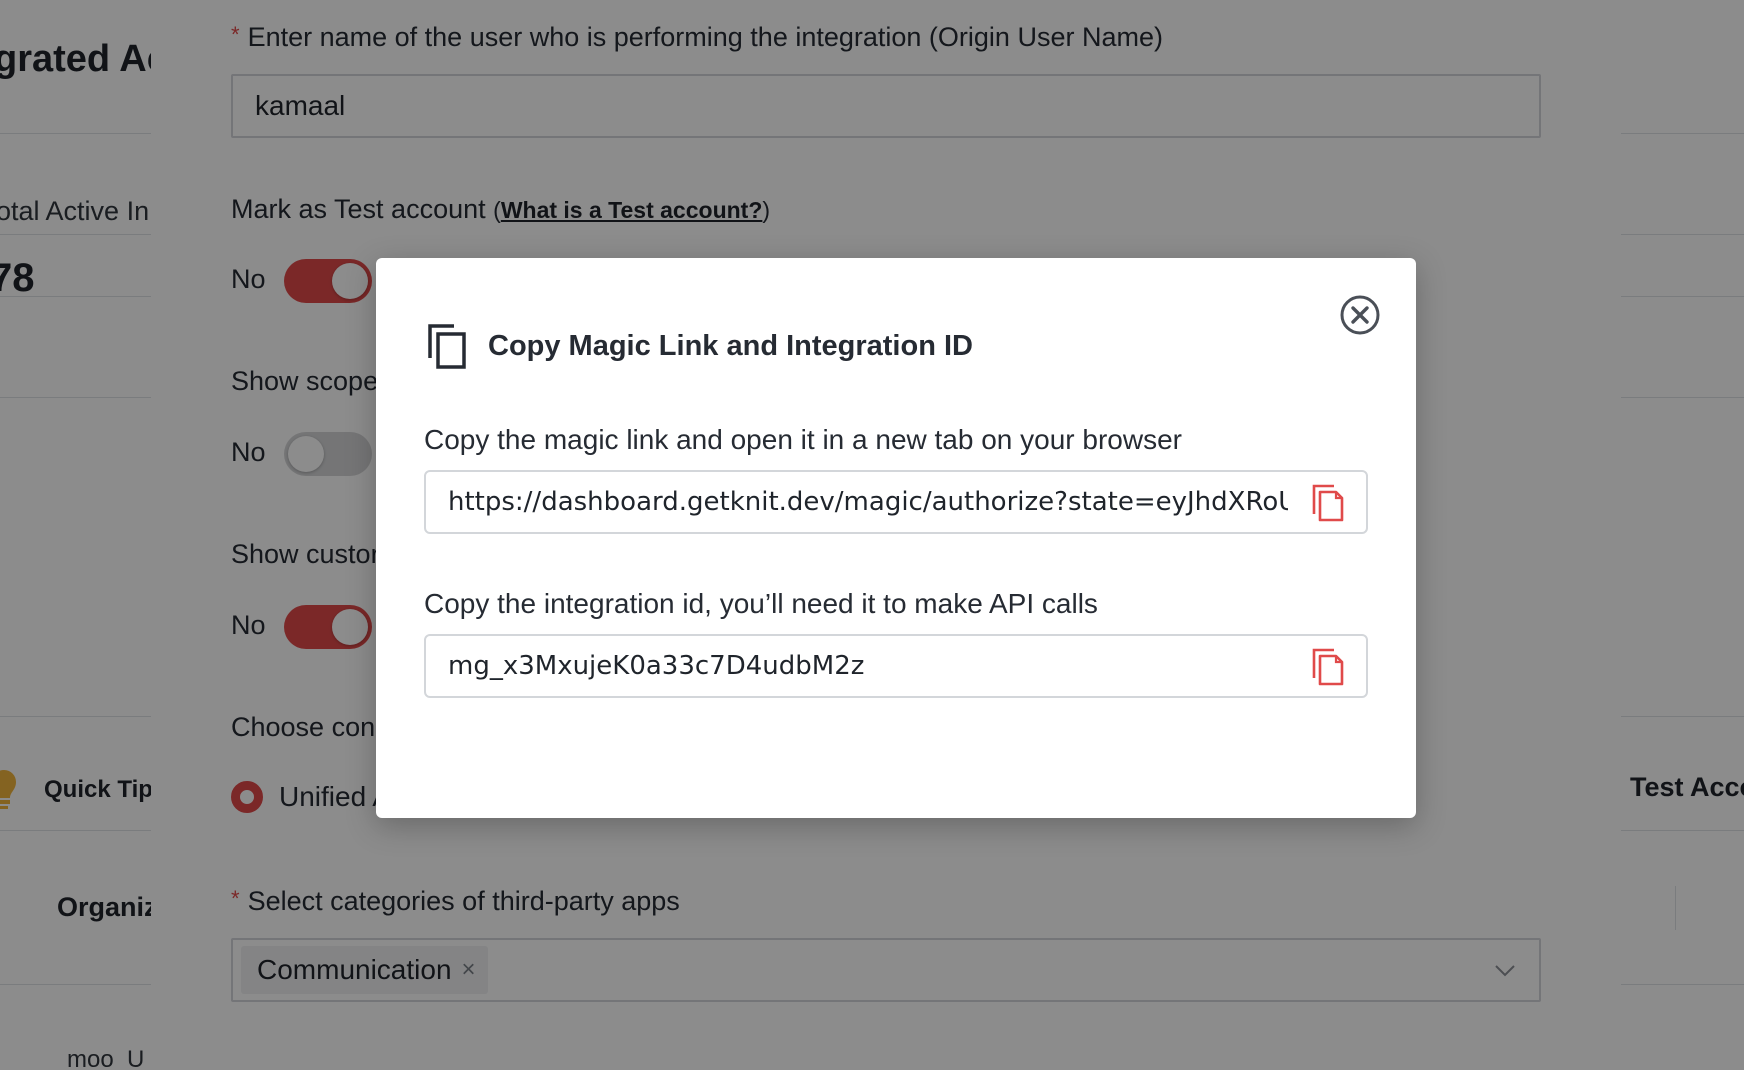  Describe the element at coordinates (447, 346) in the screenshot. I see `copy-icon` at that location.